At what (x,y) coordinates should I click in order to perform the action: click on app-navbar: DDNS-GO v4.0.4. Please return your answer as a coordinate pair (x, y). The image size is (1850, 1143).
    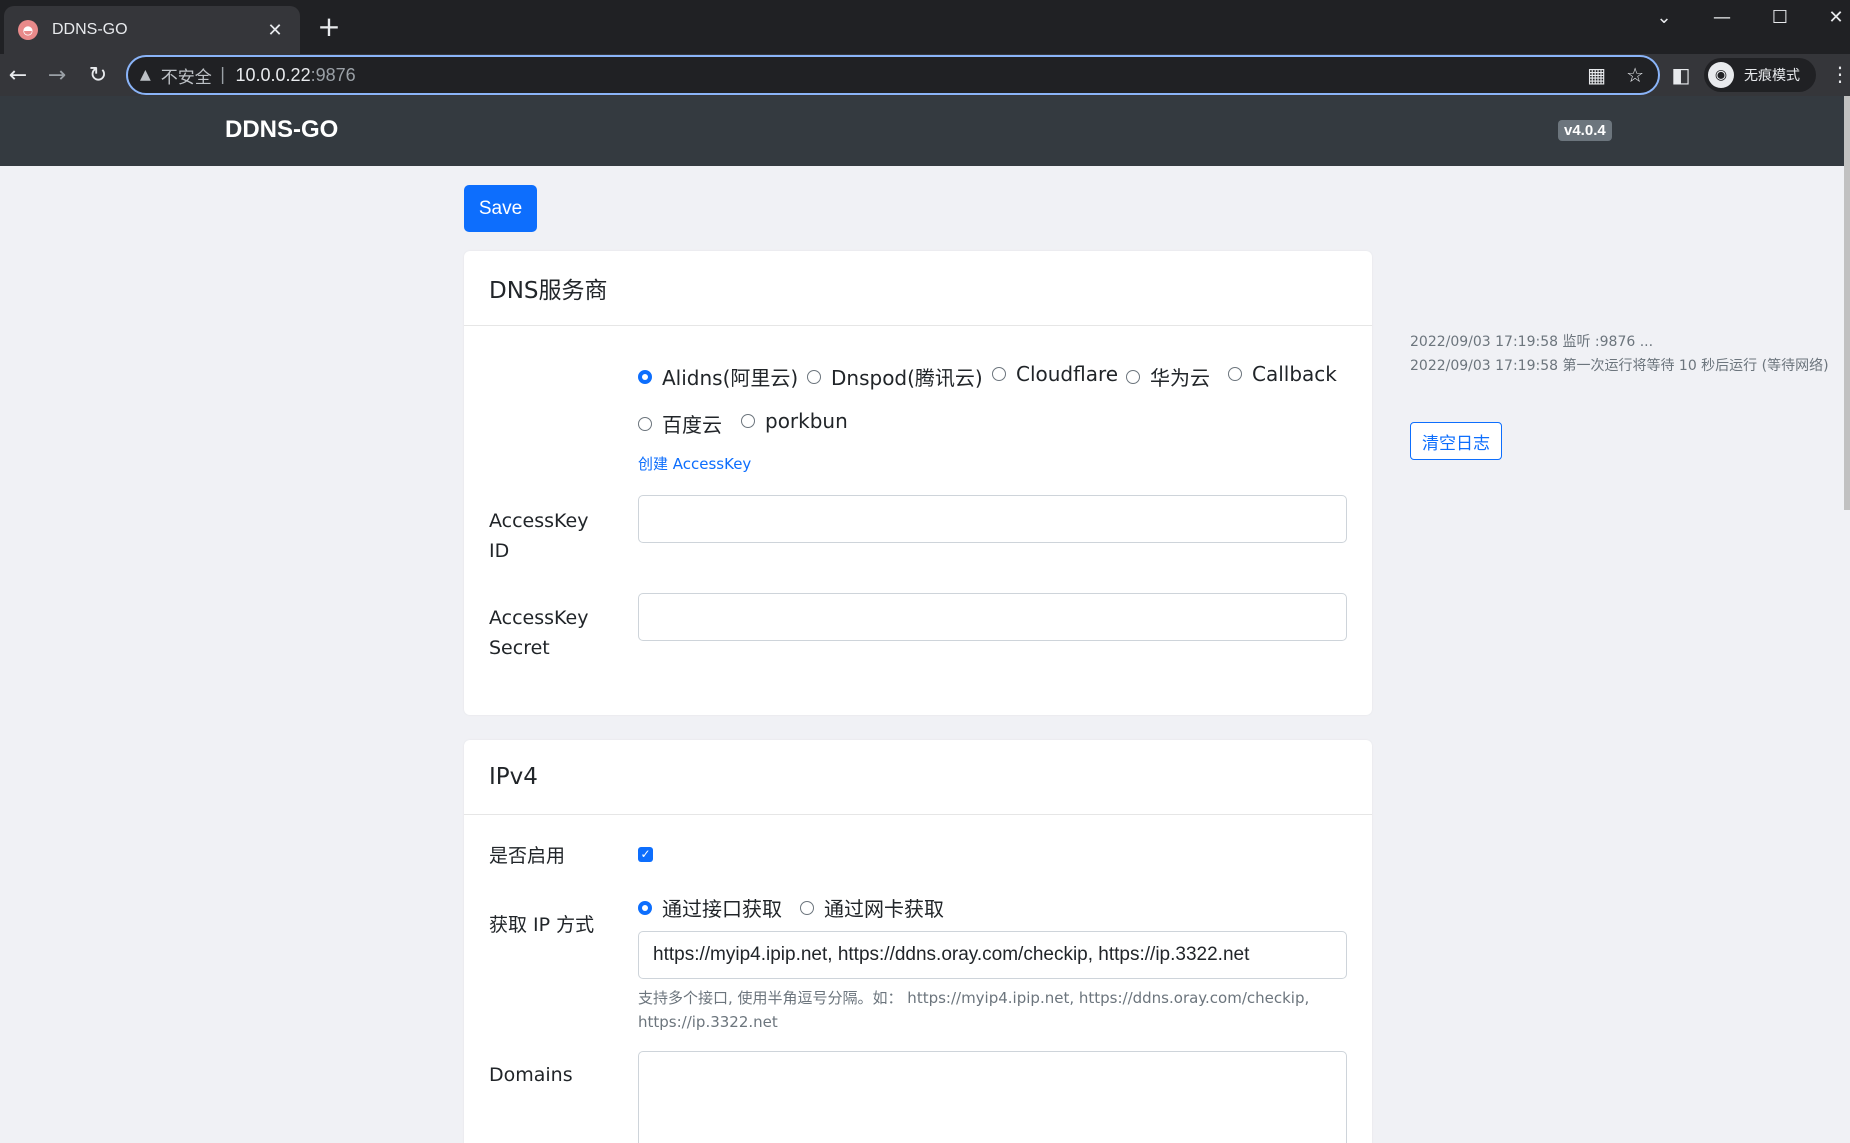
    Looking at the image, I should click on (925, 131).